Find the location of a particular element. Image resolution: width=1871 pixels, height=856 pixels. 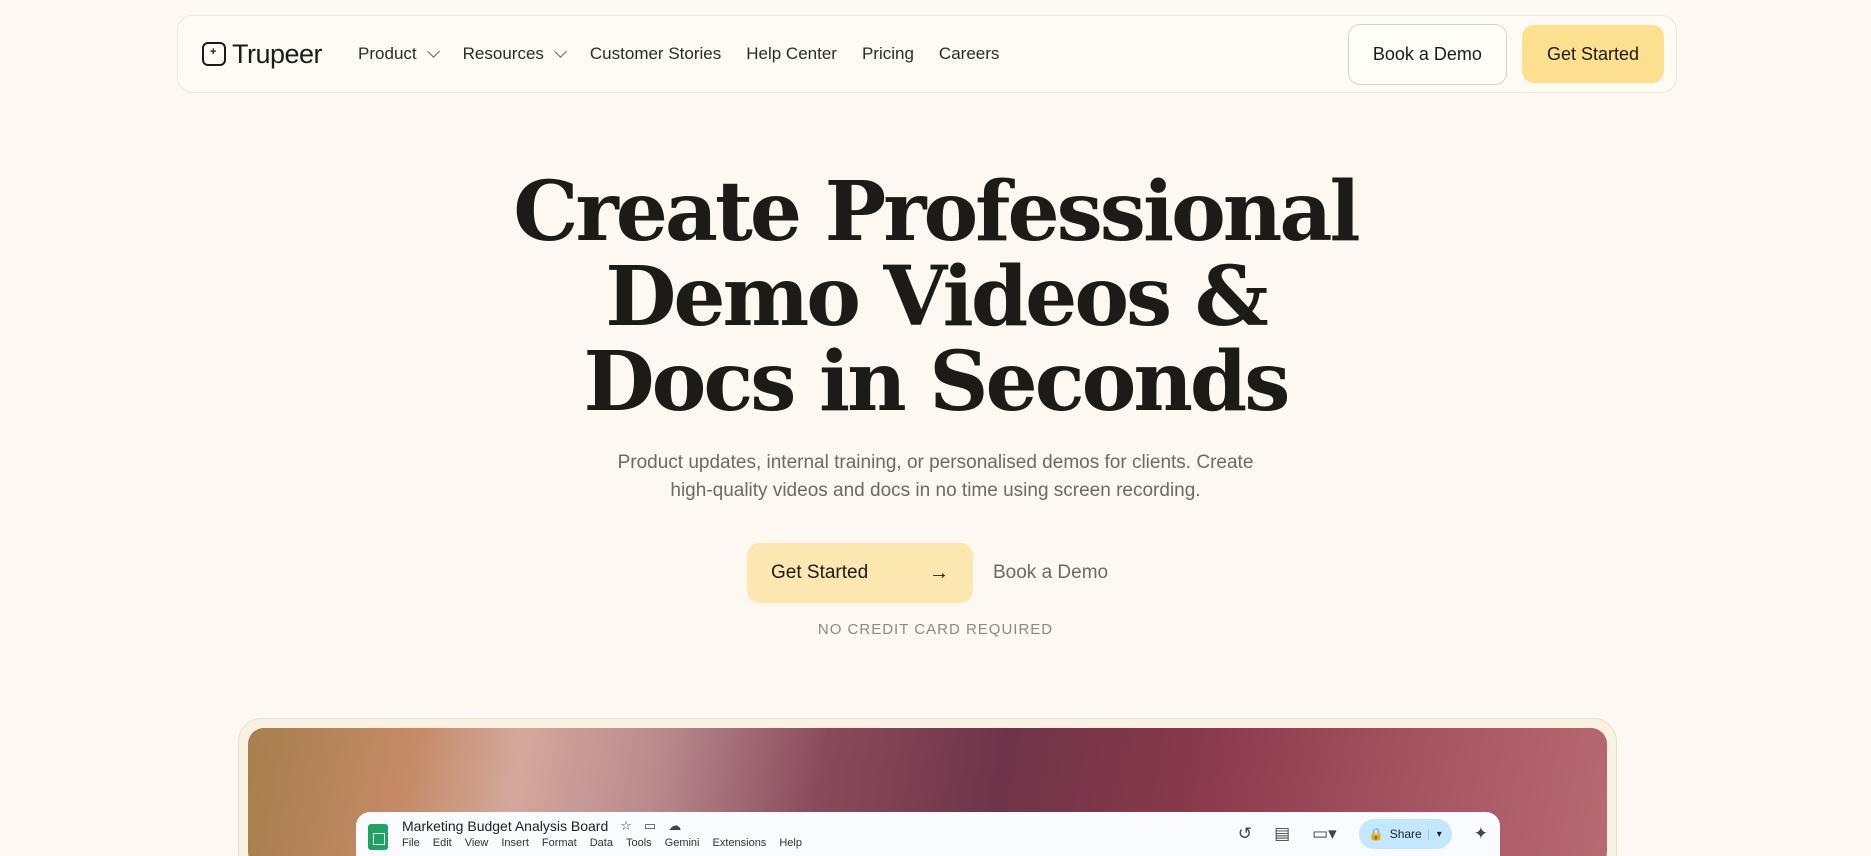

book-demo-button: Book a Demo is located at coordinates (1427, 54).